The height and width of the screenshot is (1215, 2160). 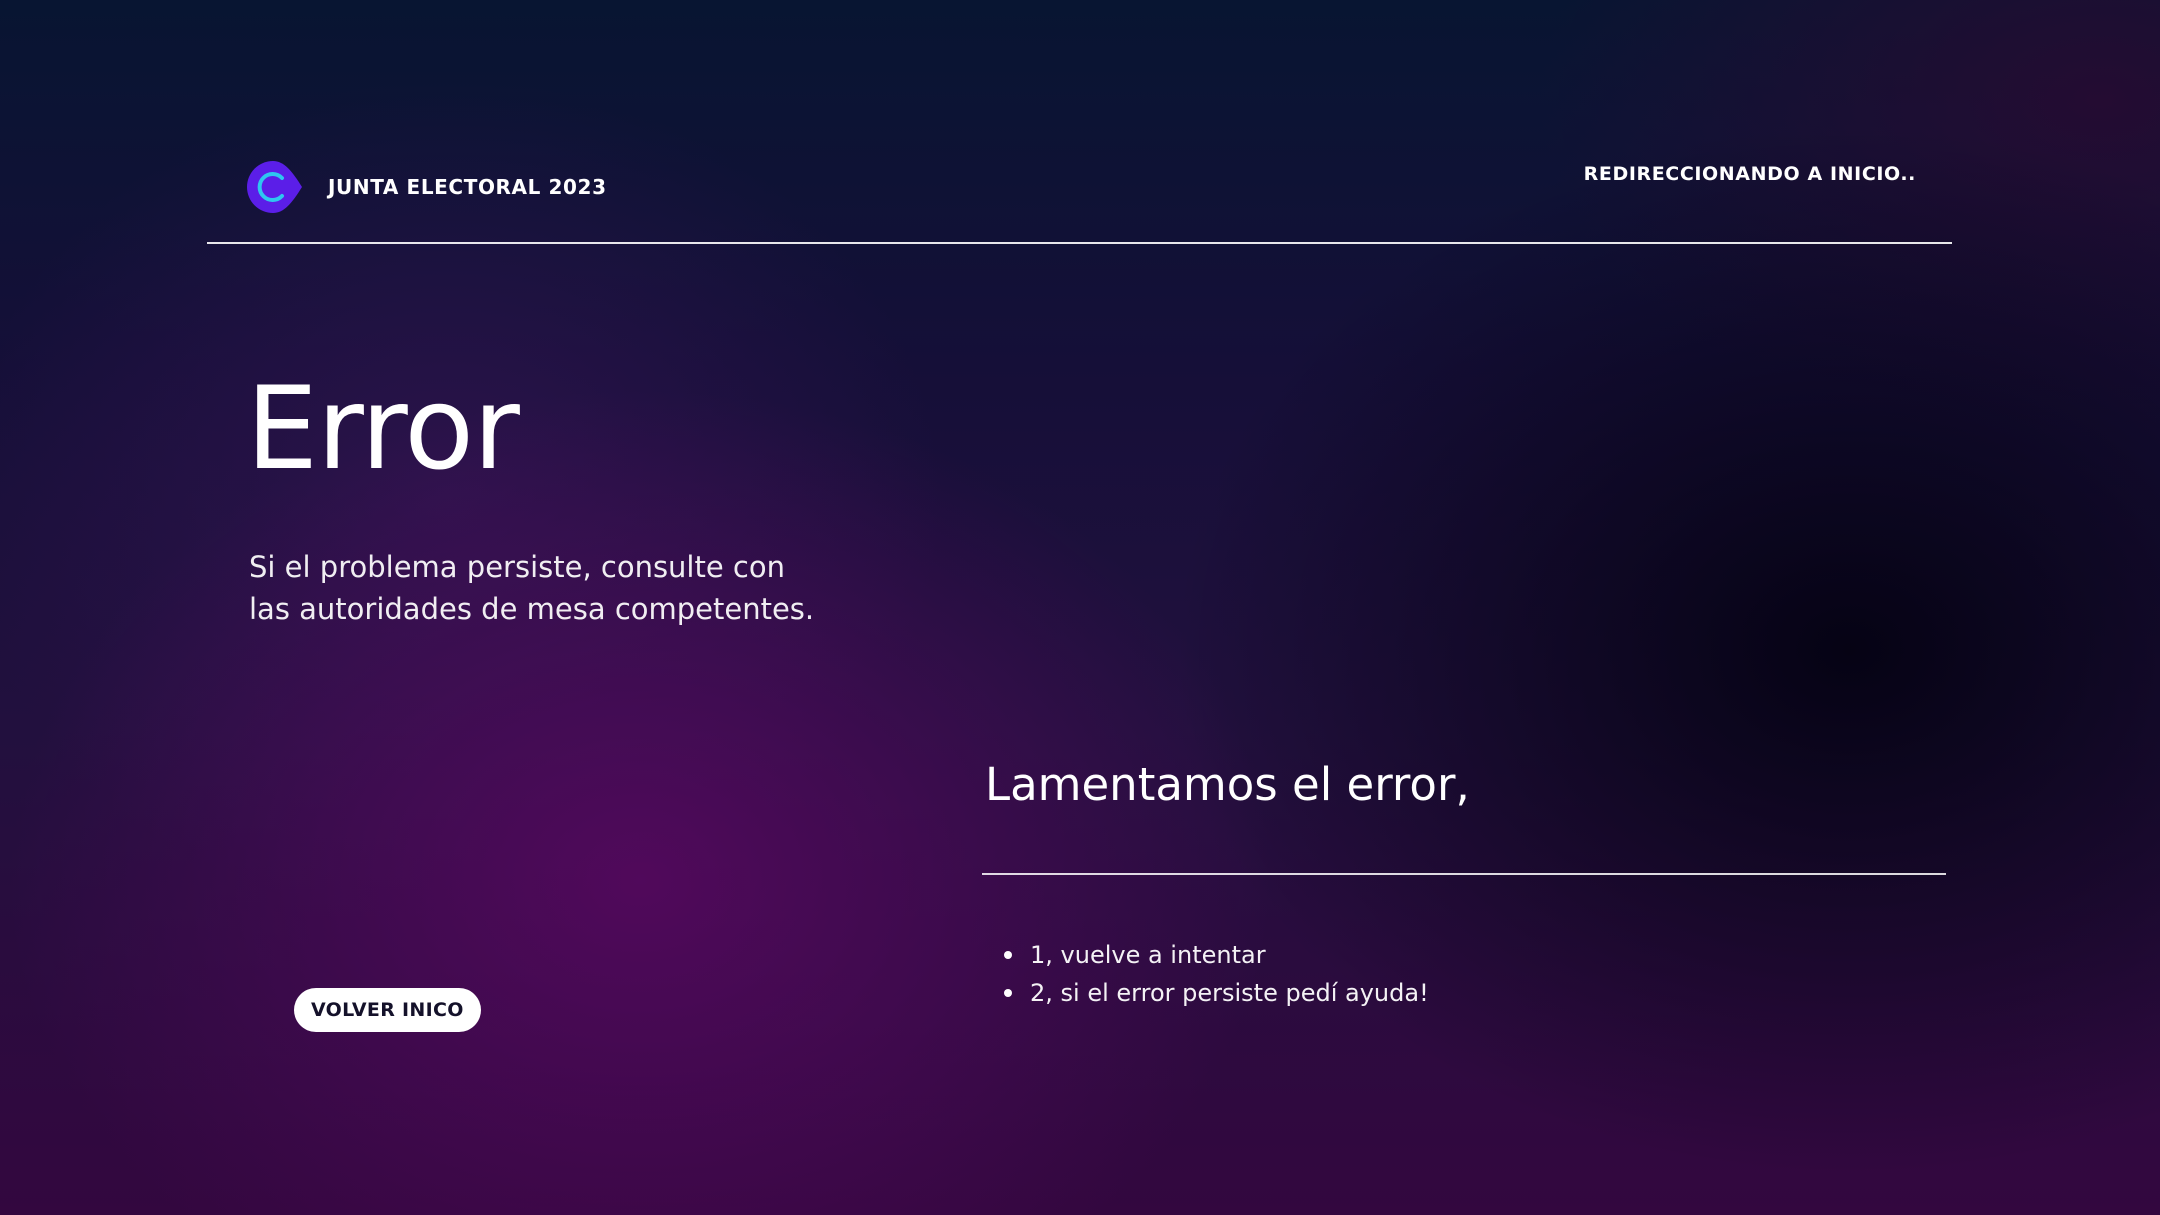 I want to click on list-item: 1, vuelve a intentar, so click(x=1216, y=955).